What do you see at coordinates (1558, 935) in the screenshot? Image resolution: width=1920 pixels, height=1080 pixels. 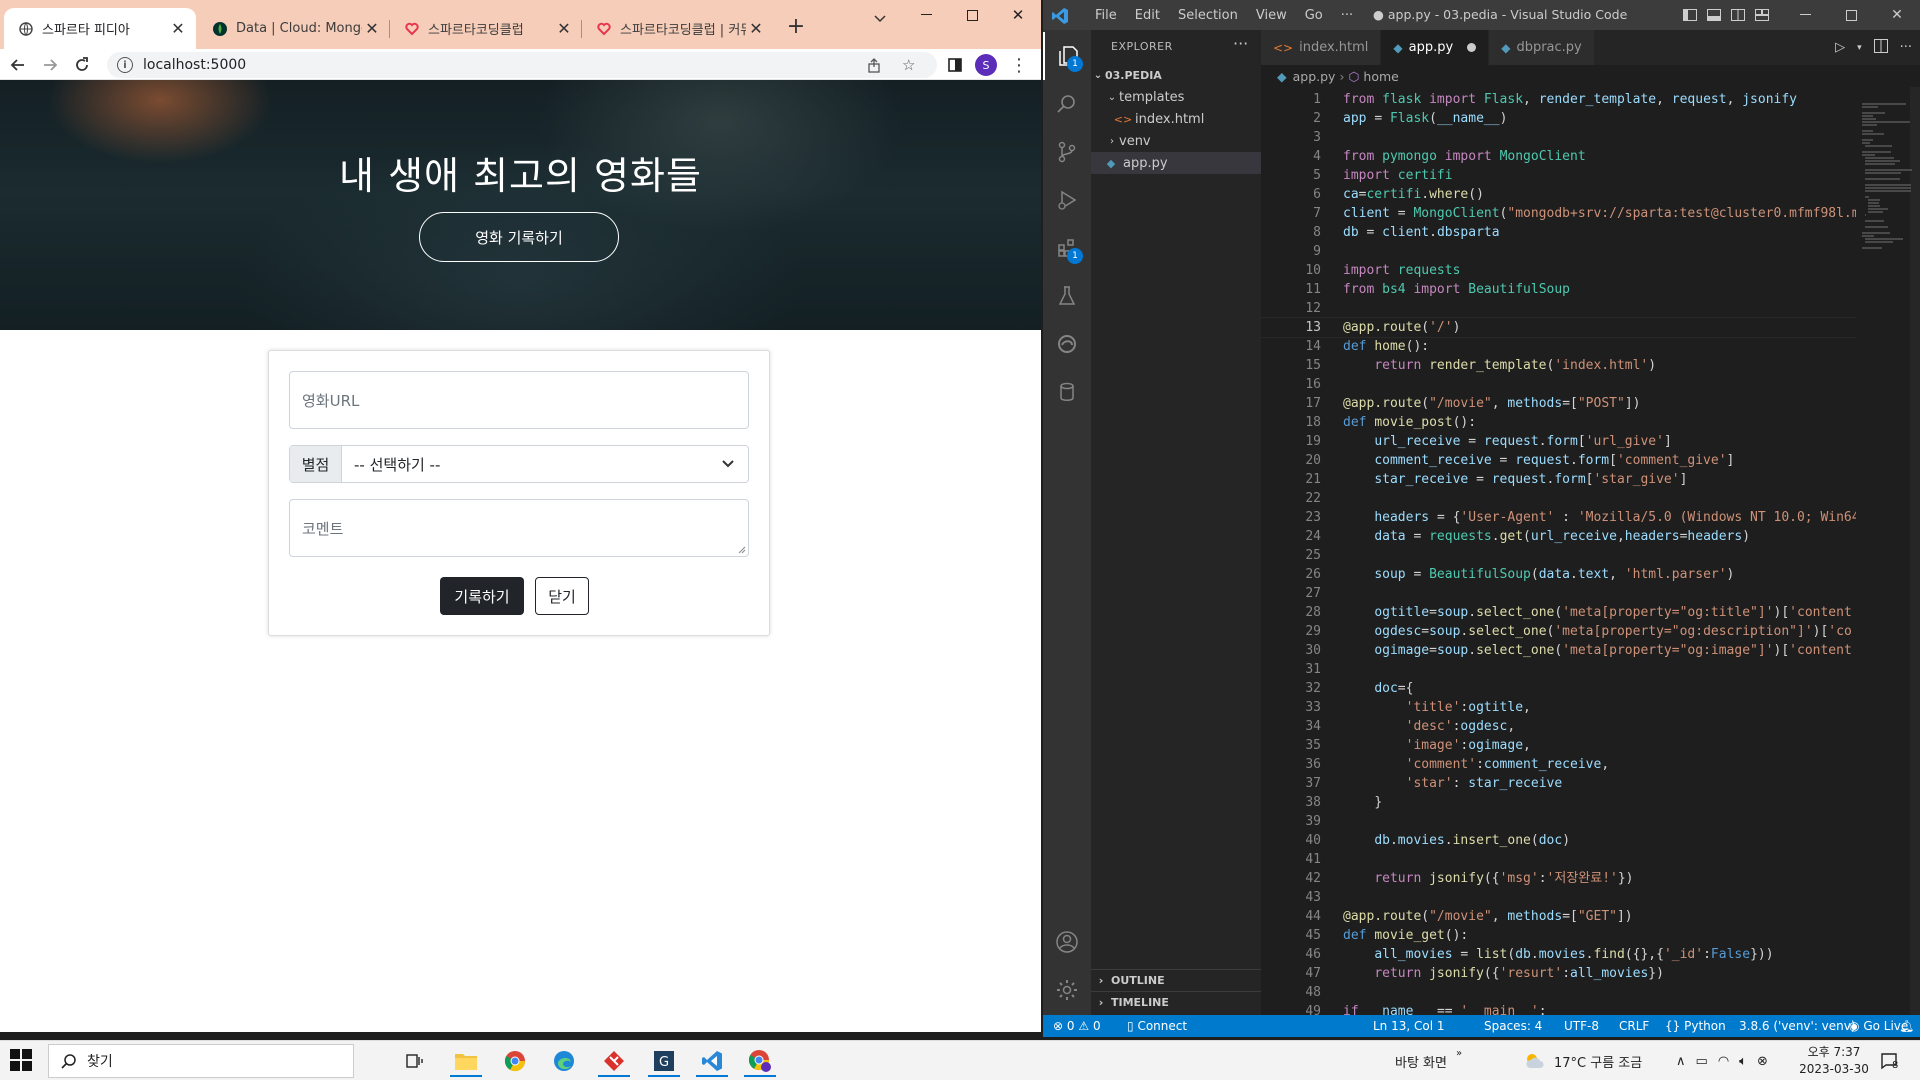 I see `code-line: 45 def movie_get():` at bounding box center [1558, 935].